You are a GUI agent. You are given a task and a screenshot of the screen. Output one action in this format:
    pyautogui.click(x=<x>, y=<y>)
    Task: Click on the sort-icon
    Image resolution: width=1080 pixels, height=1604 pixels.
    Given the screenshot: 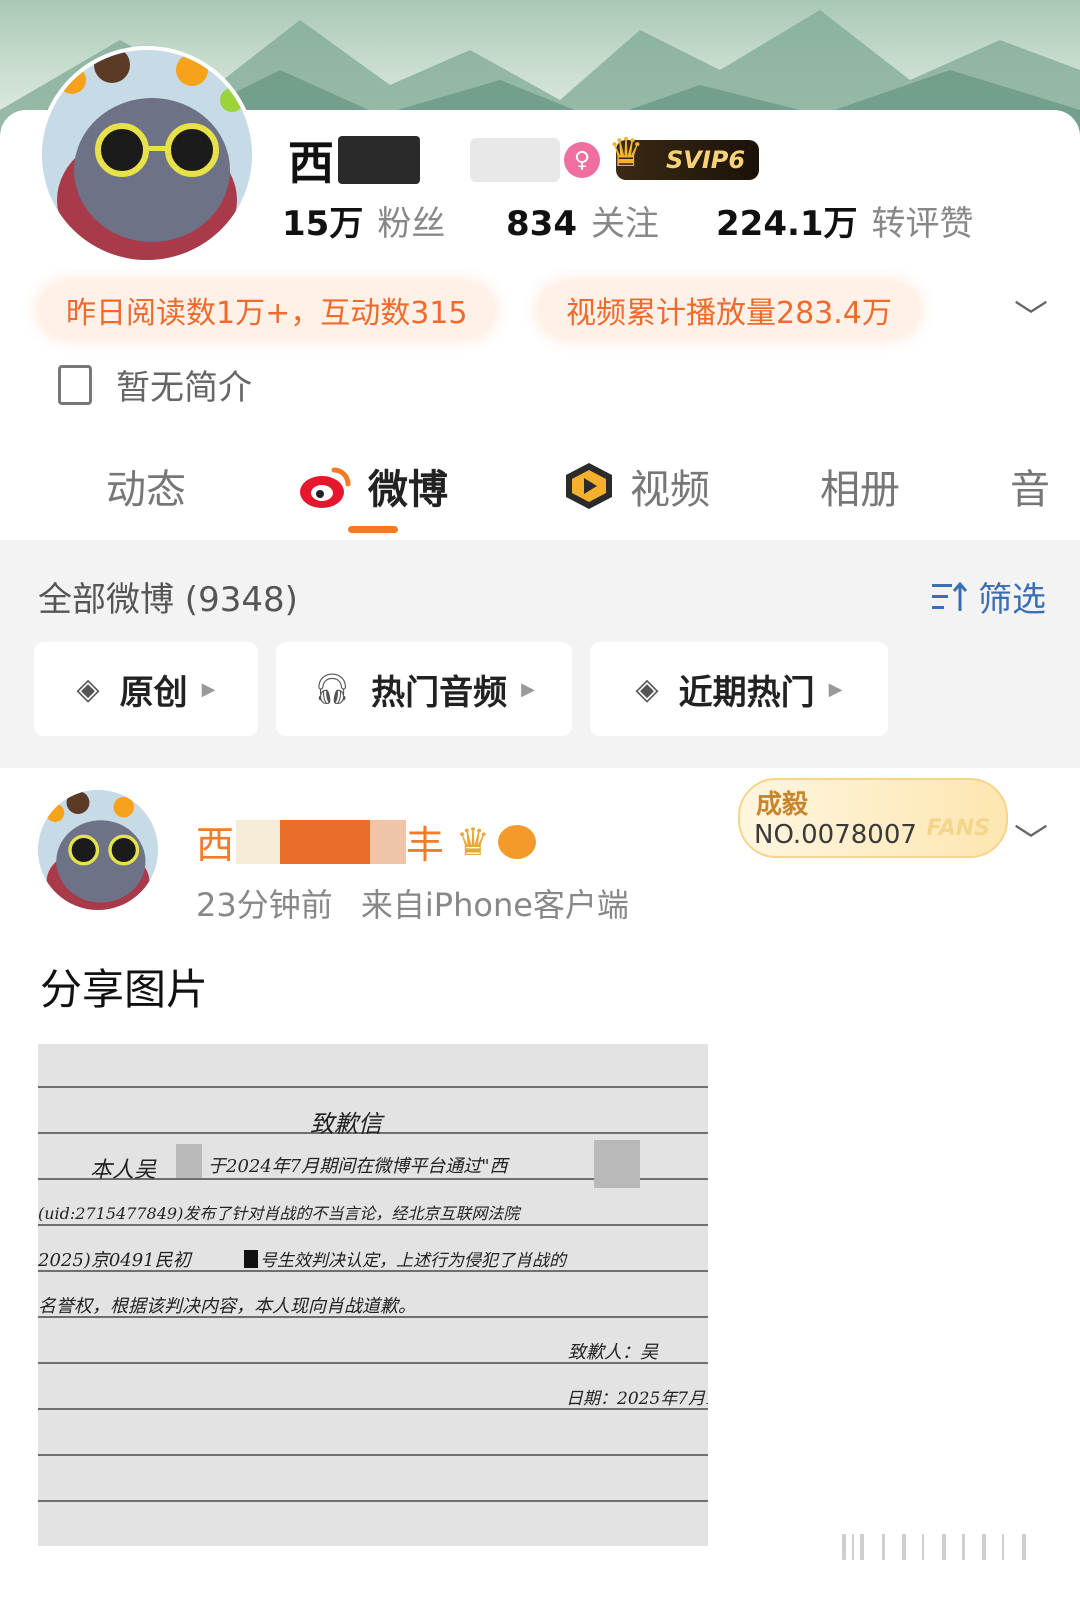 What is the action you would take?
    pyautogui.click(x=950, y=596)
    